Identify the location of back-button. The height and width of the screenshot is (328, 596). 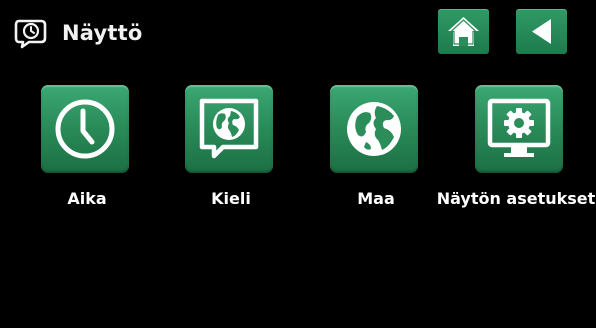
(541, 31).